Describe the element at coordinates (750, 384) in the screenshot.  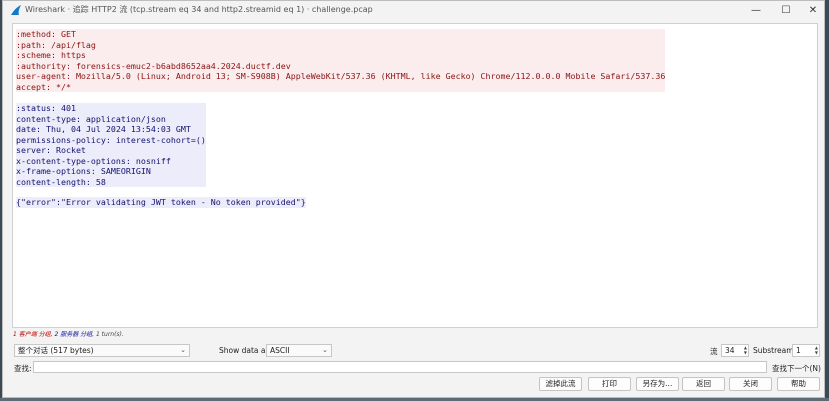
I see `close-button: 关闭` at that location.